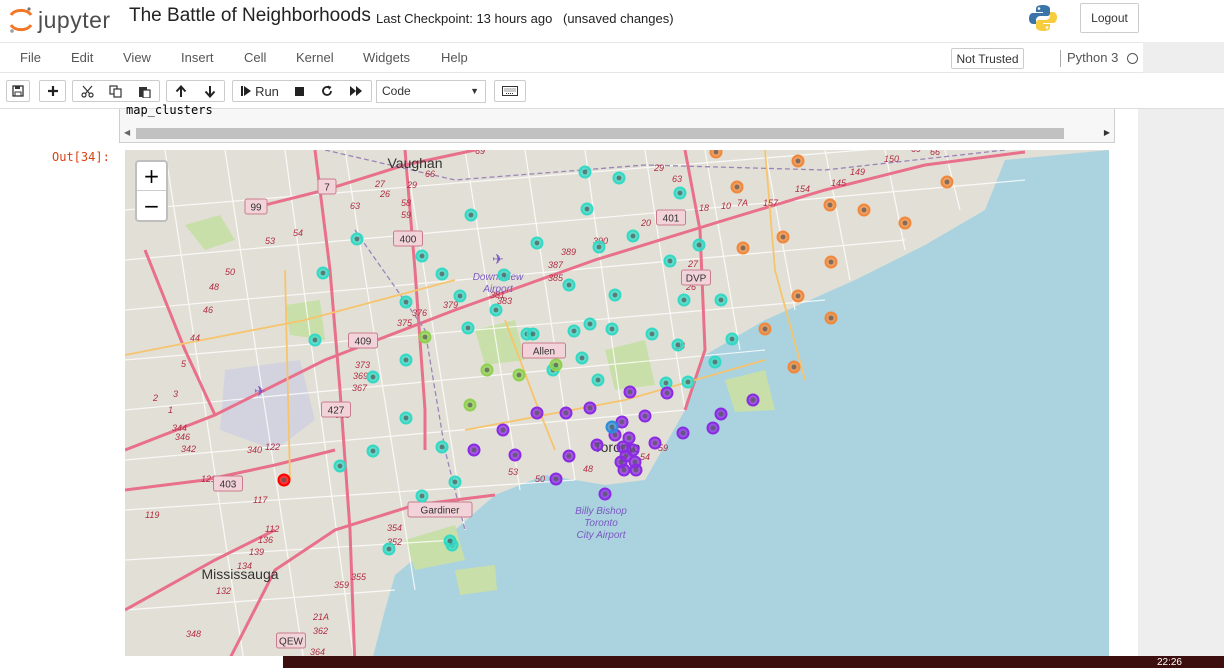 This screenshot has height=668, width=1224. Describe the element at coordinates (52, 91) in the screenshot. I see `insert-cell-button` at that location.